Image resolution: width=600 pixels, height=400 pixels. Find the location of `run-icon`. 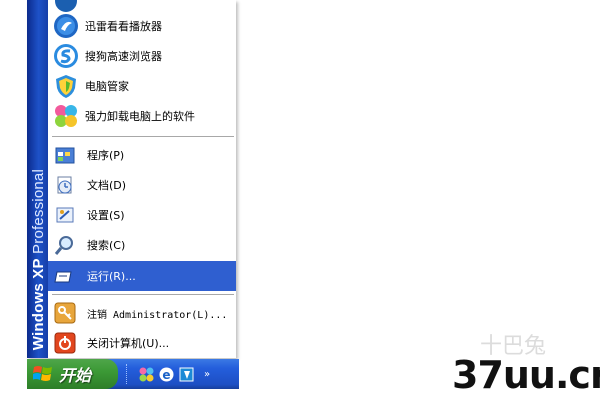

run-icon is located at coordinates (65, 276).